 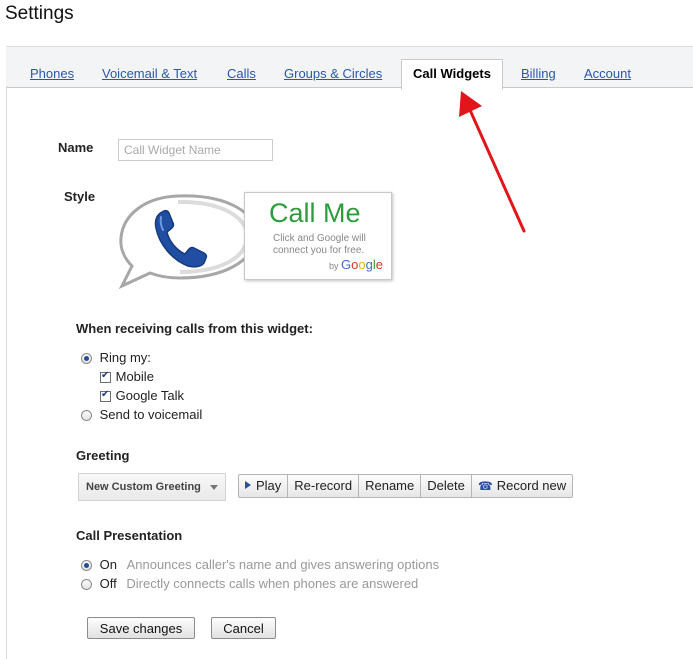 I want to click on call-me-title: Call Me, so click(x=315, y=213).